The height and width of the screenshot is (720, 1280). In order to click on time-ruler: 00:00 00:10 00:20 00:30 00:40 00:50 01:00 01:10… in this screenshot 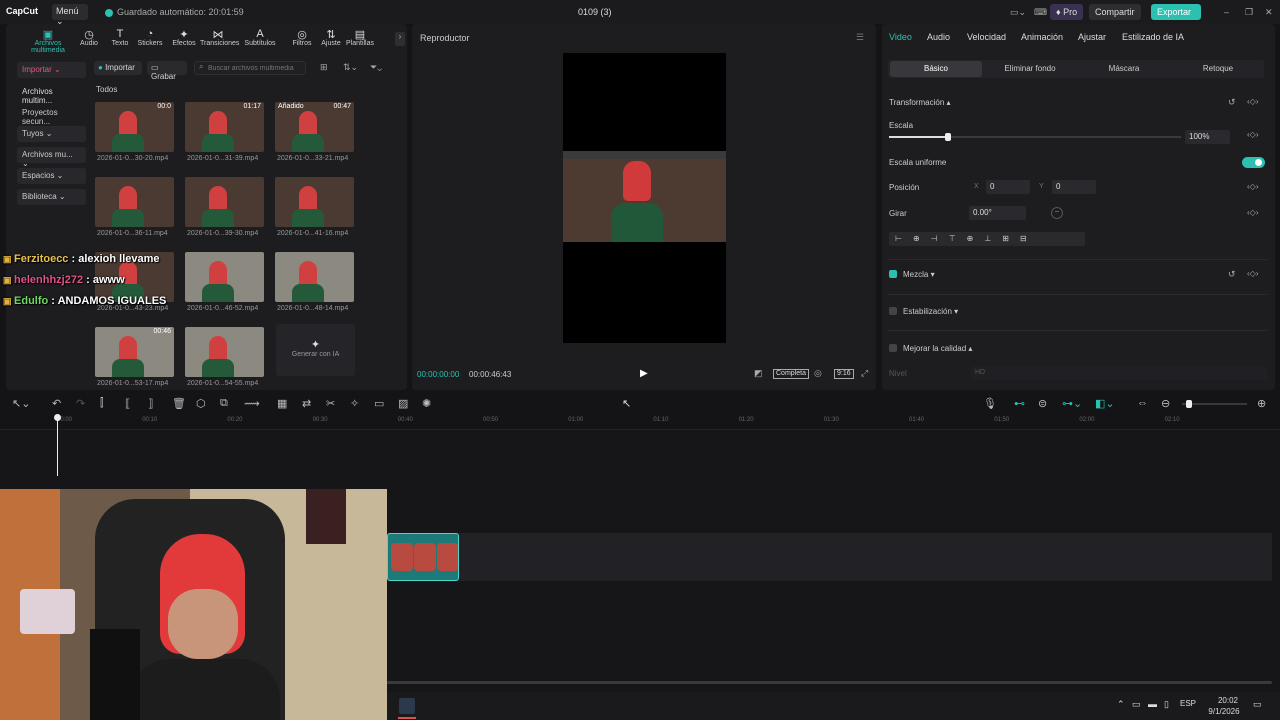, I will do `click(640, 422)`.